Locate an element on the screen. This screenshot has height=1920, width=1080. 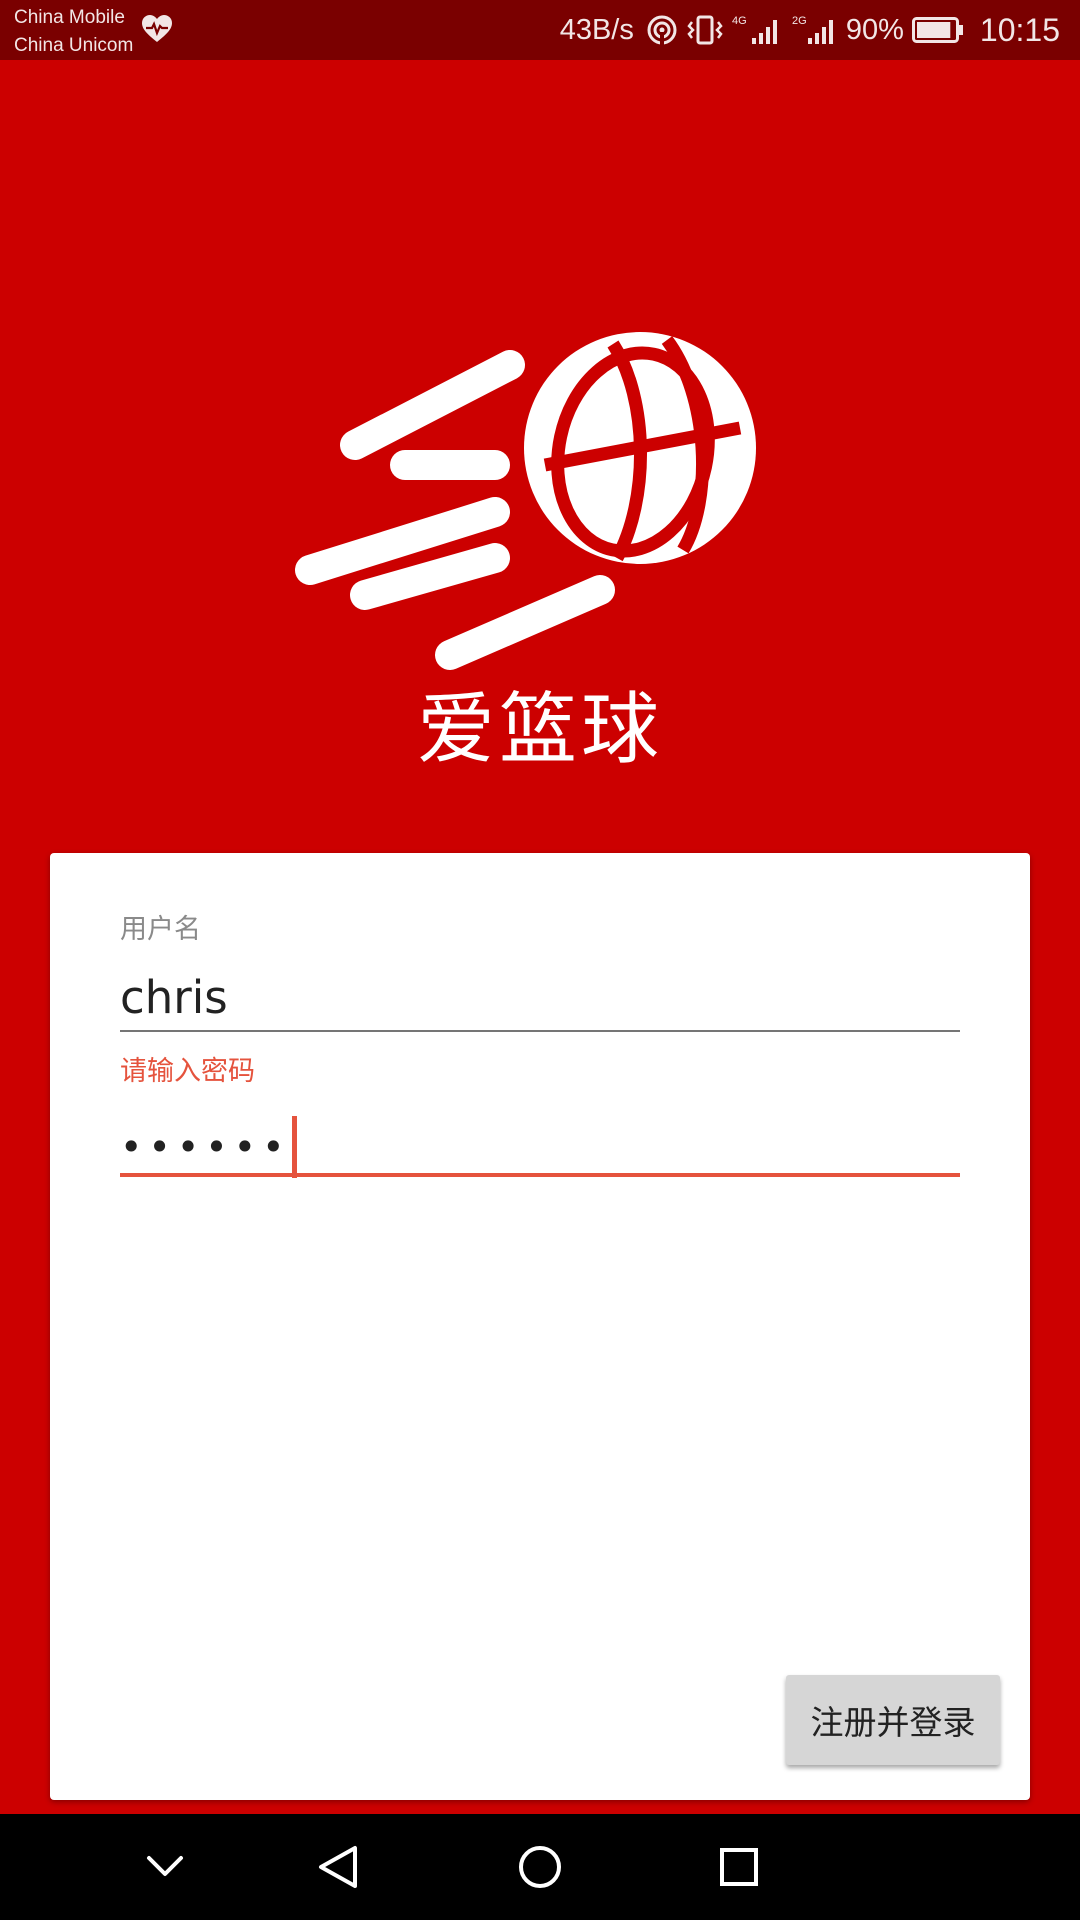
password-label: 请输入密码 is located at coordinates (187, 1071).